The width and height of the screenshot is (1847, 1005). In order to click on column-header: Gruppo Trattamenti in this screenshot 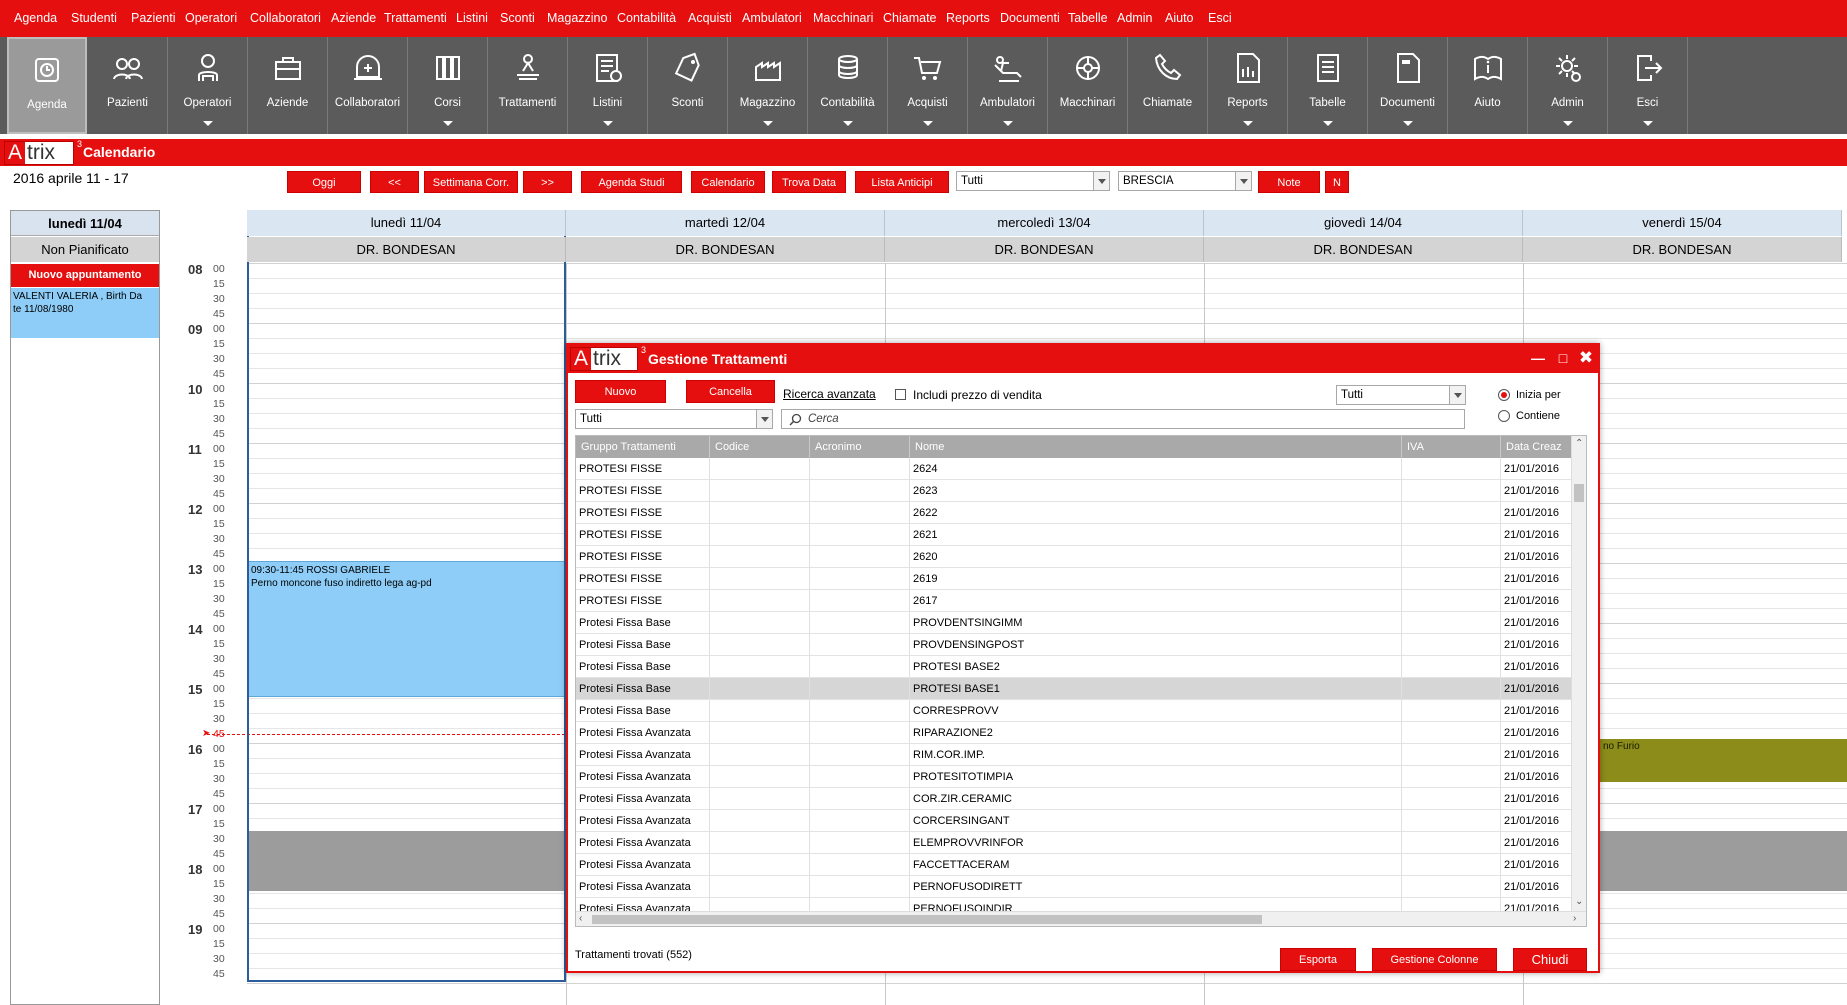, I will do `click(643, 447)`.